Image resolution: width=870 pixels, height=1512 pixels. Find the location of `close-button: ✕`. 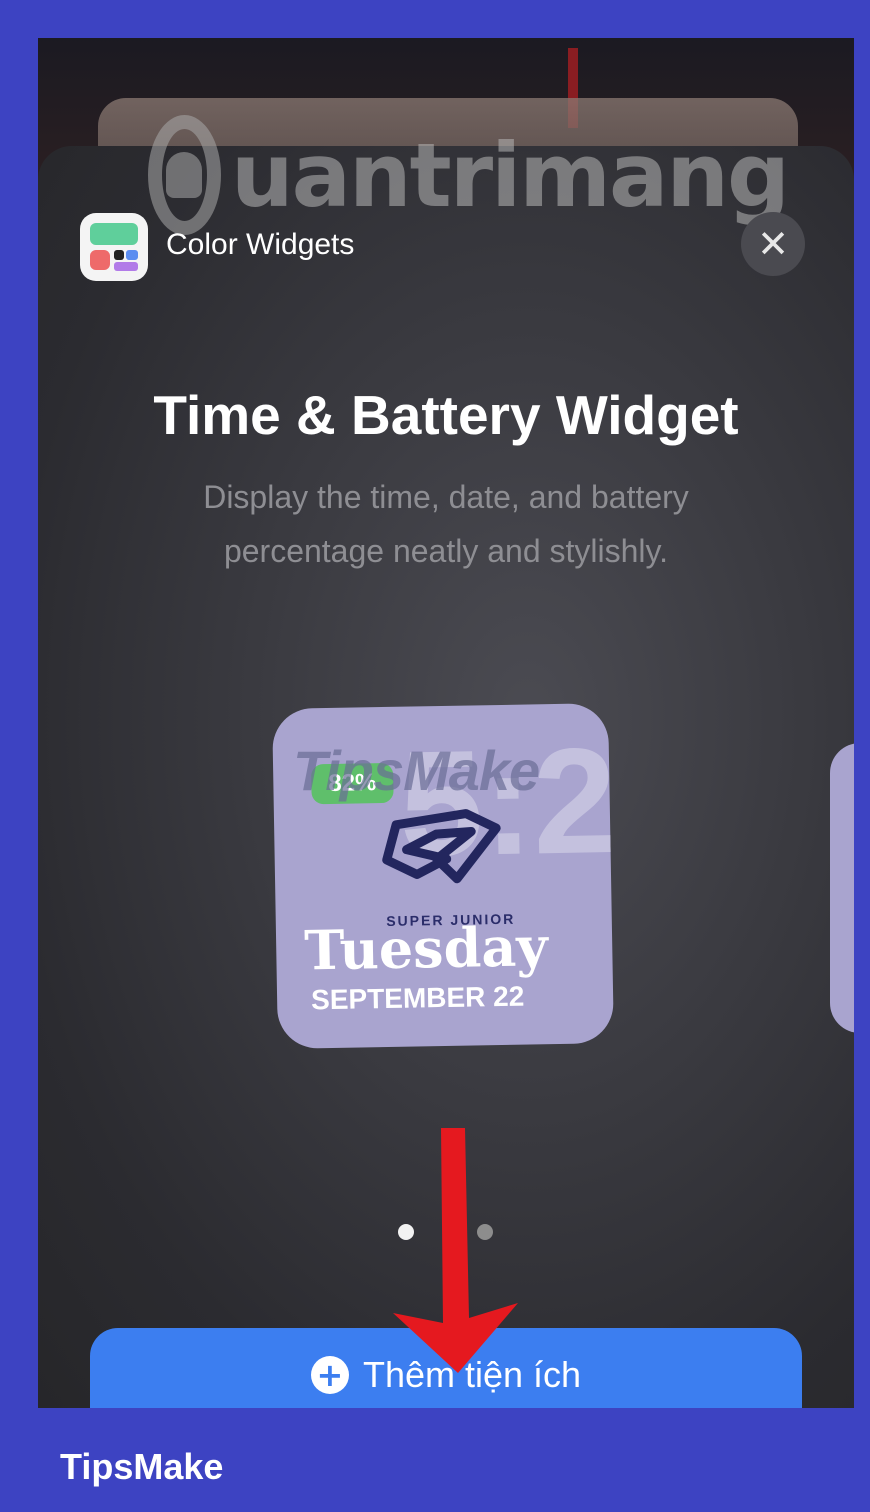

close-button: ✕ is located at coordinates (773, 244).